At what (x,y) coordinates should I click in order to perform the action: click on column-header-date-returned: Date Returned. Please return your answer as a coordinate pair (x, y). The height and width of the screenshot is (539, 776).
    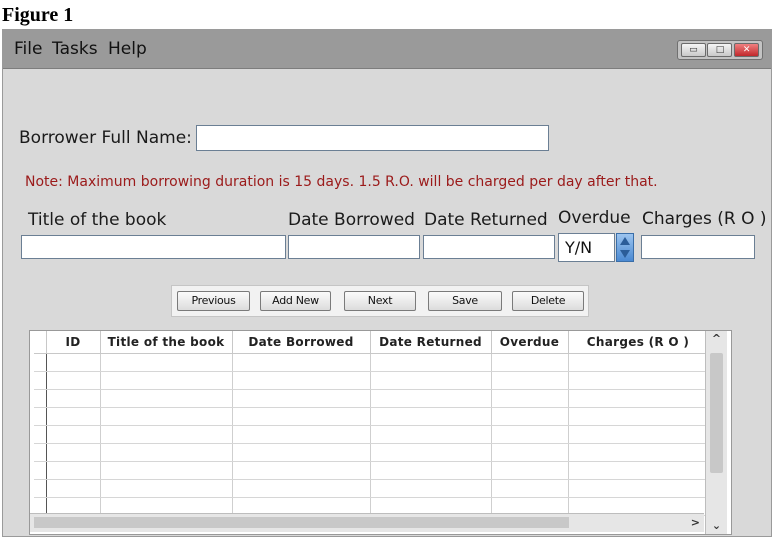
    Looking at the image, I should click on (431, 342).